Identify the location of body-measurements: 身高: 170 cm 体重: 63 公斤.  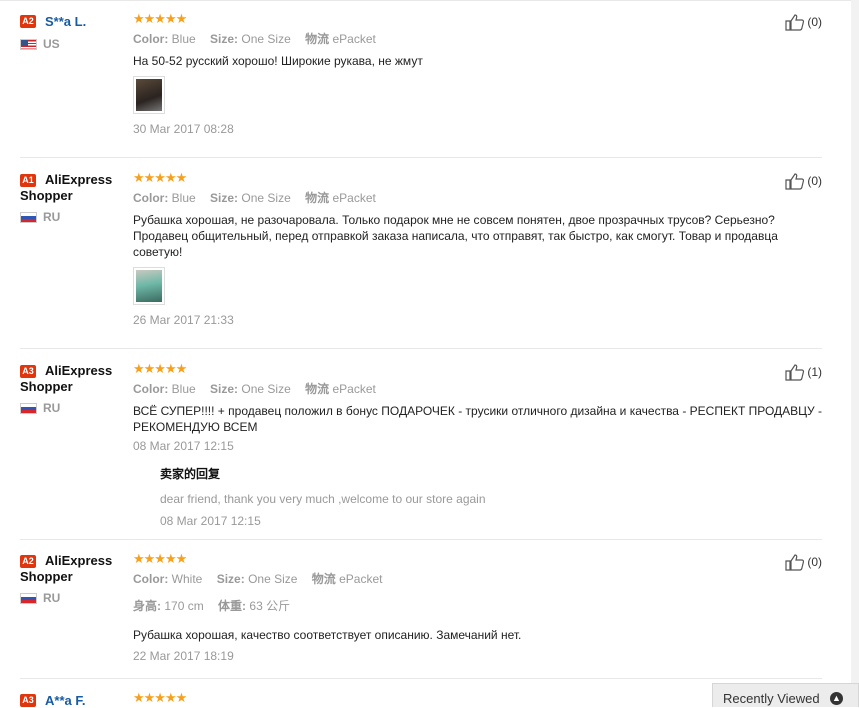
(478, 606).